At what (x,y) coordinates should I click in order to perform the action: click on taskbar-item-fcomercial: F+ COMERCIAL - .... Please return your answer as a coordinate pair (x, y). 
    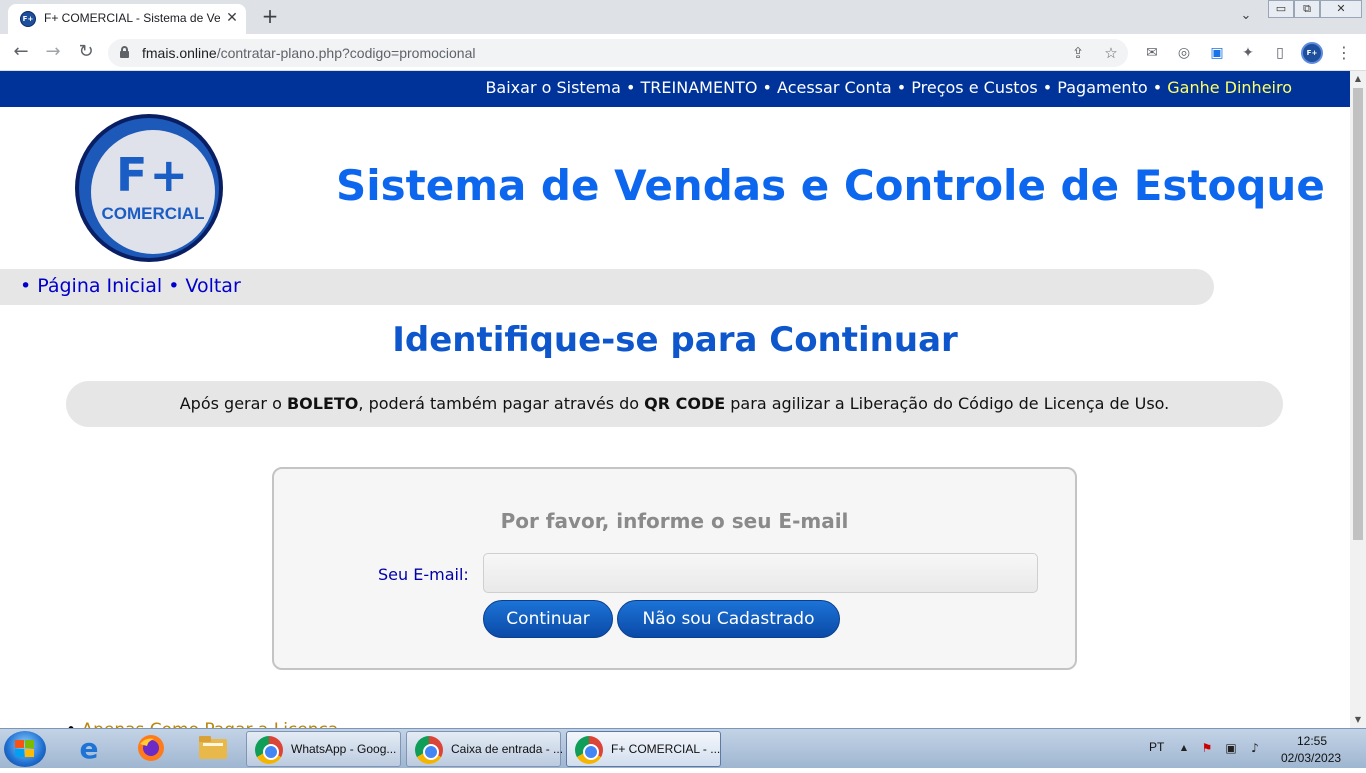
    Looking at the image, I should click on (643, 749).